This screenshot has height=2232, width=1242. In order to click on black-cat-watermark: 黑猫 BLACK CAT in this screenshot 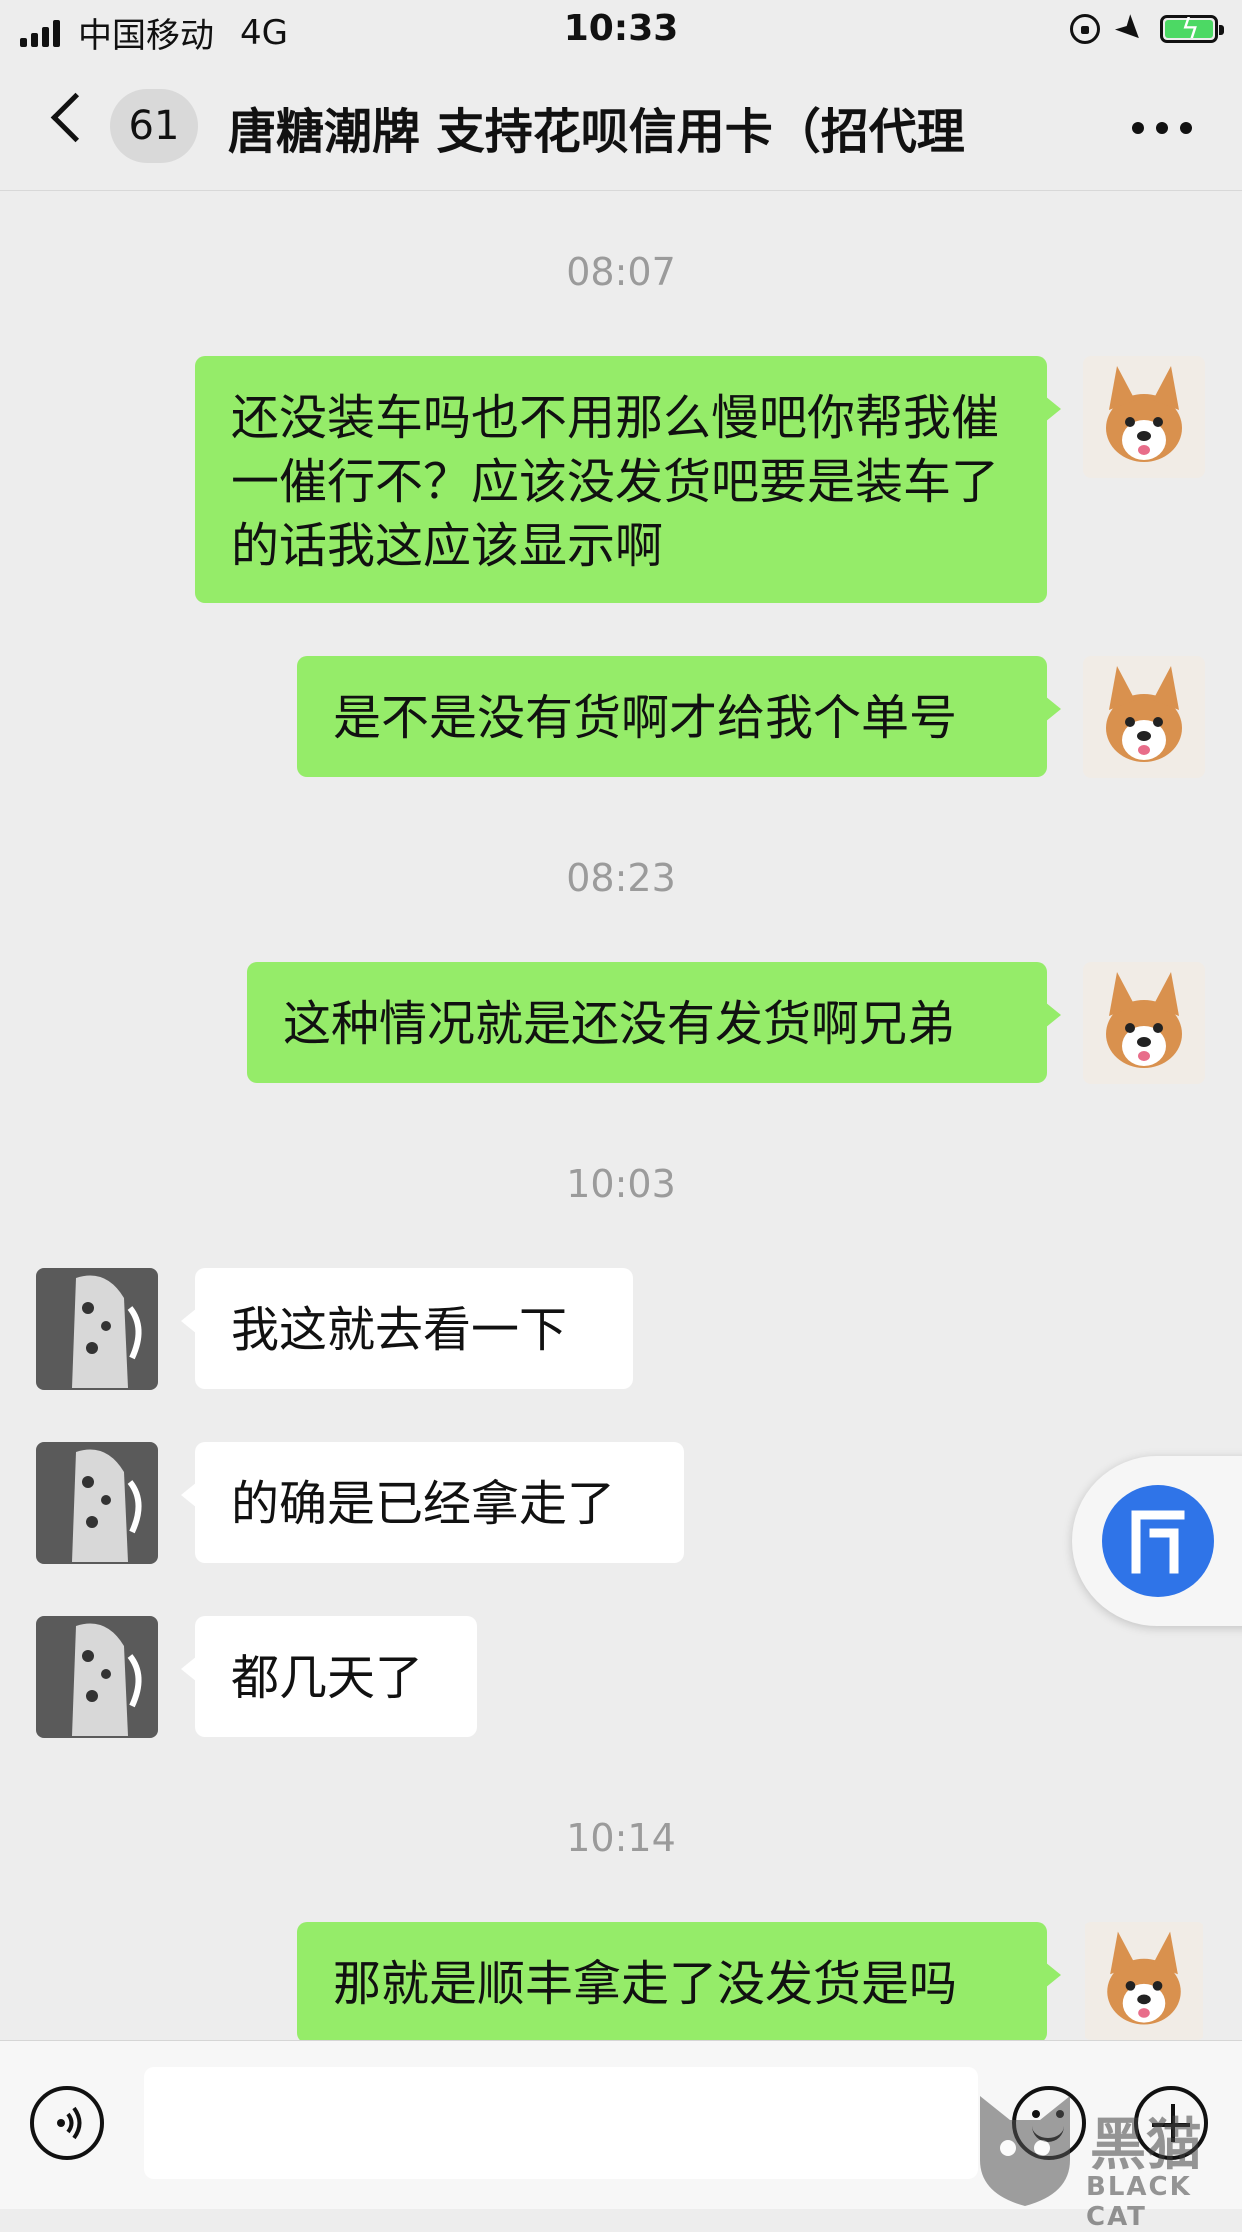, I will do `click(1106, 2161)`.